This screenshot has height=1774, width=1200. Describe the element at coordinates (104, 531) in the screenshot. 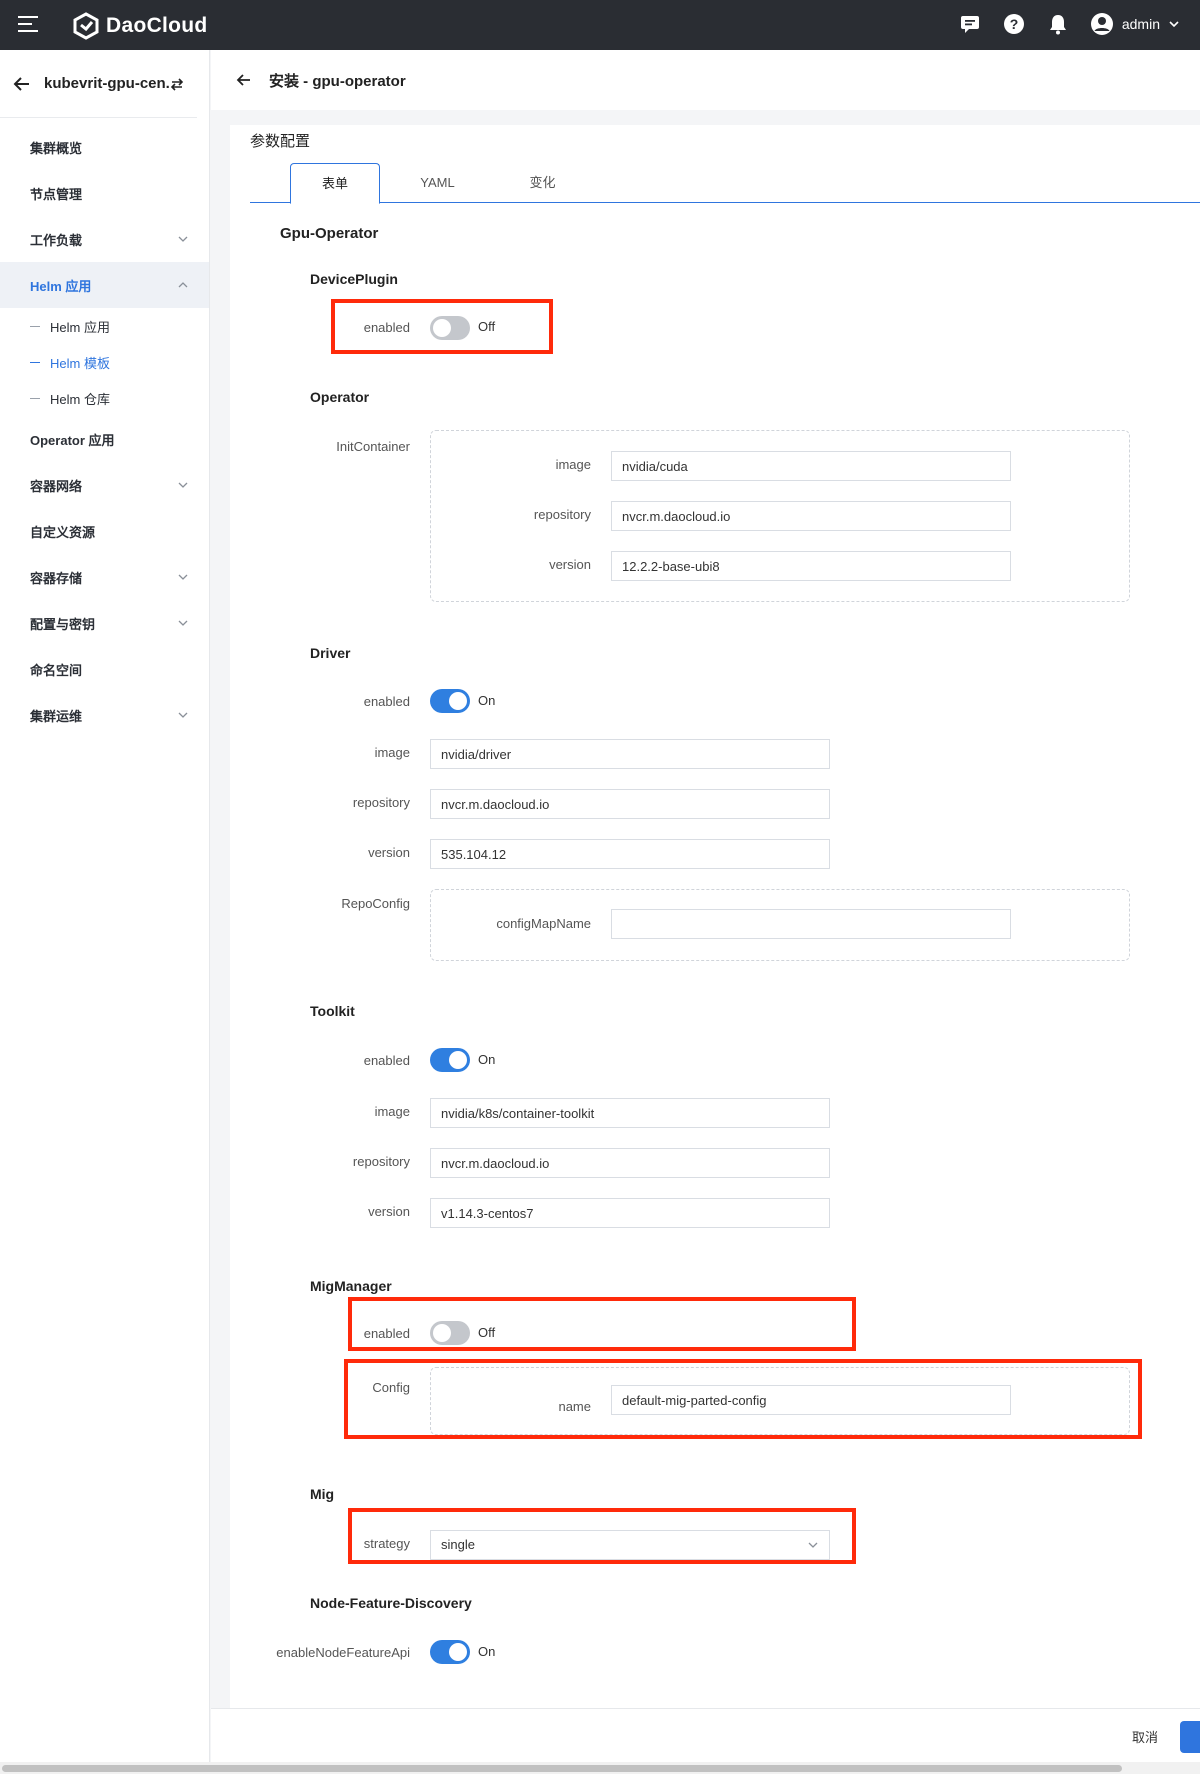

I see `sidebar-item-crd: 自定义资源` at that location.